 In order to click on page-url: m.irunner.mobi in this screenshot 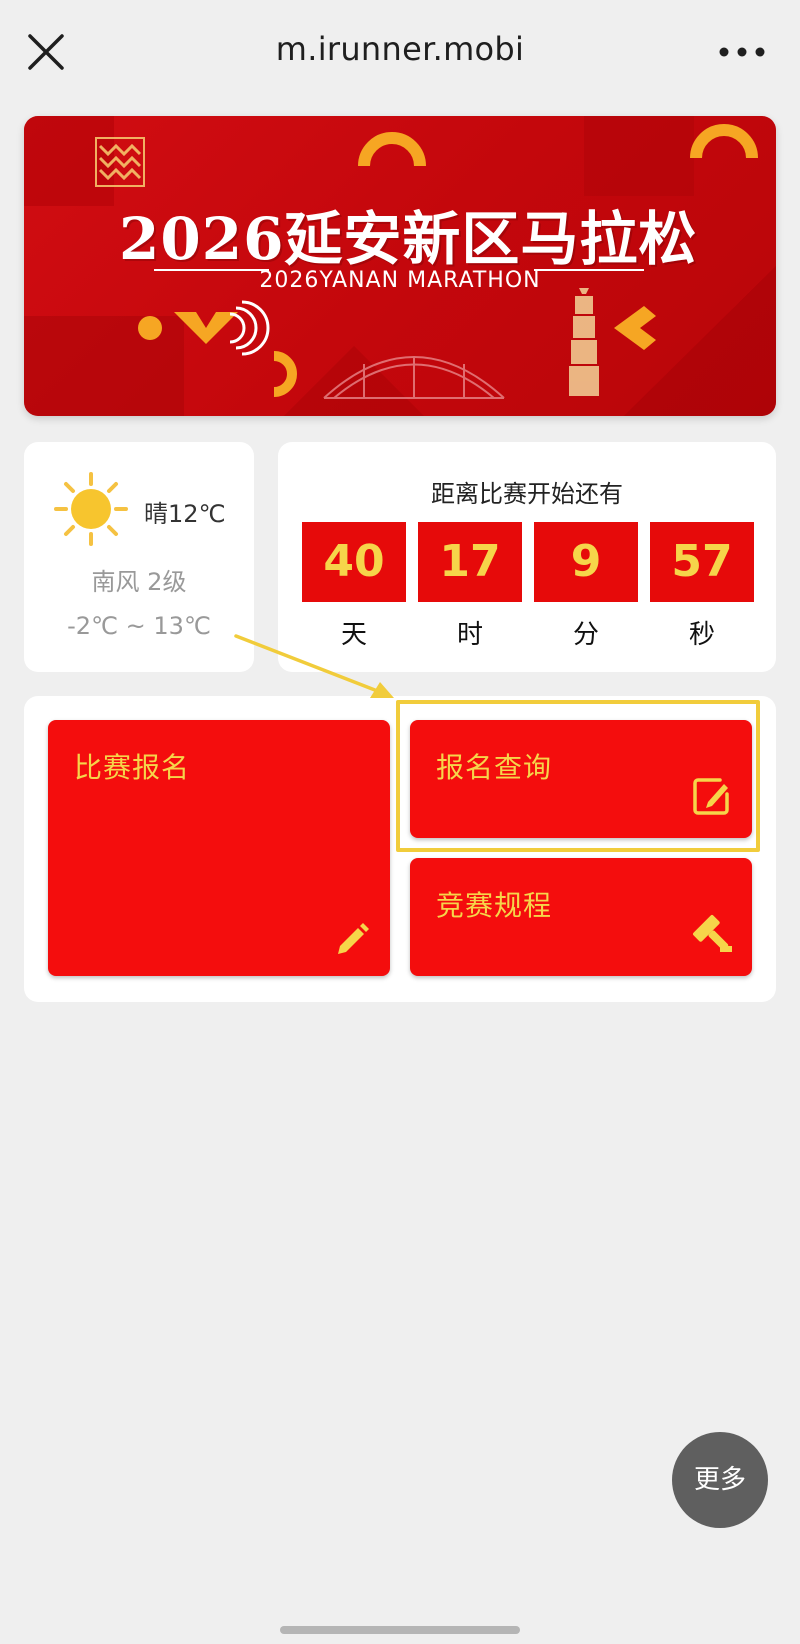, I will do `click(400, 49)`.